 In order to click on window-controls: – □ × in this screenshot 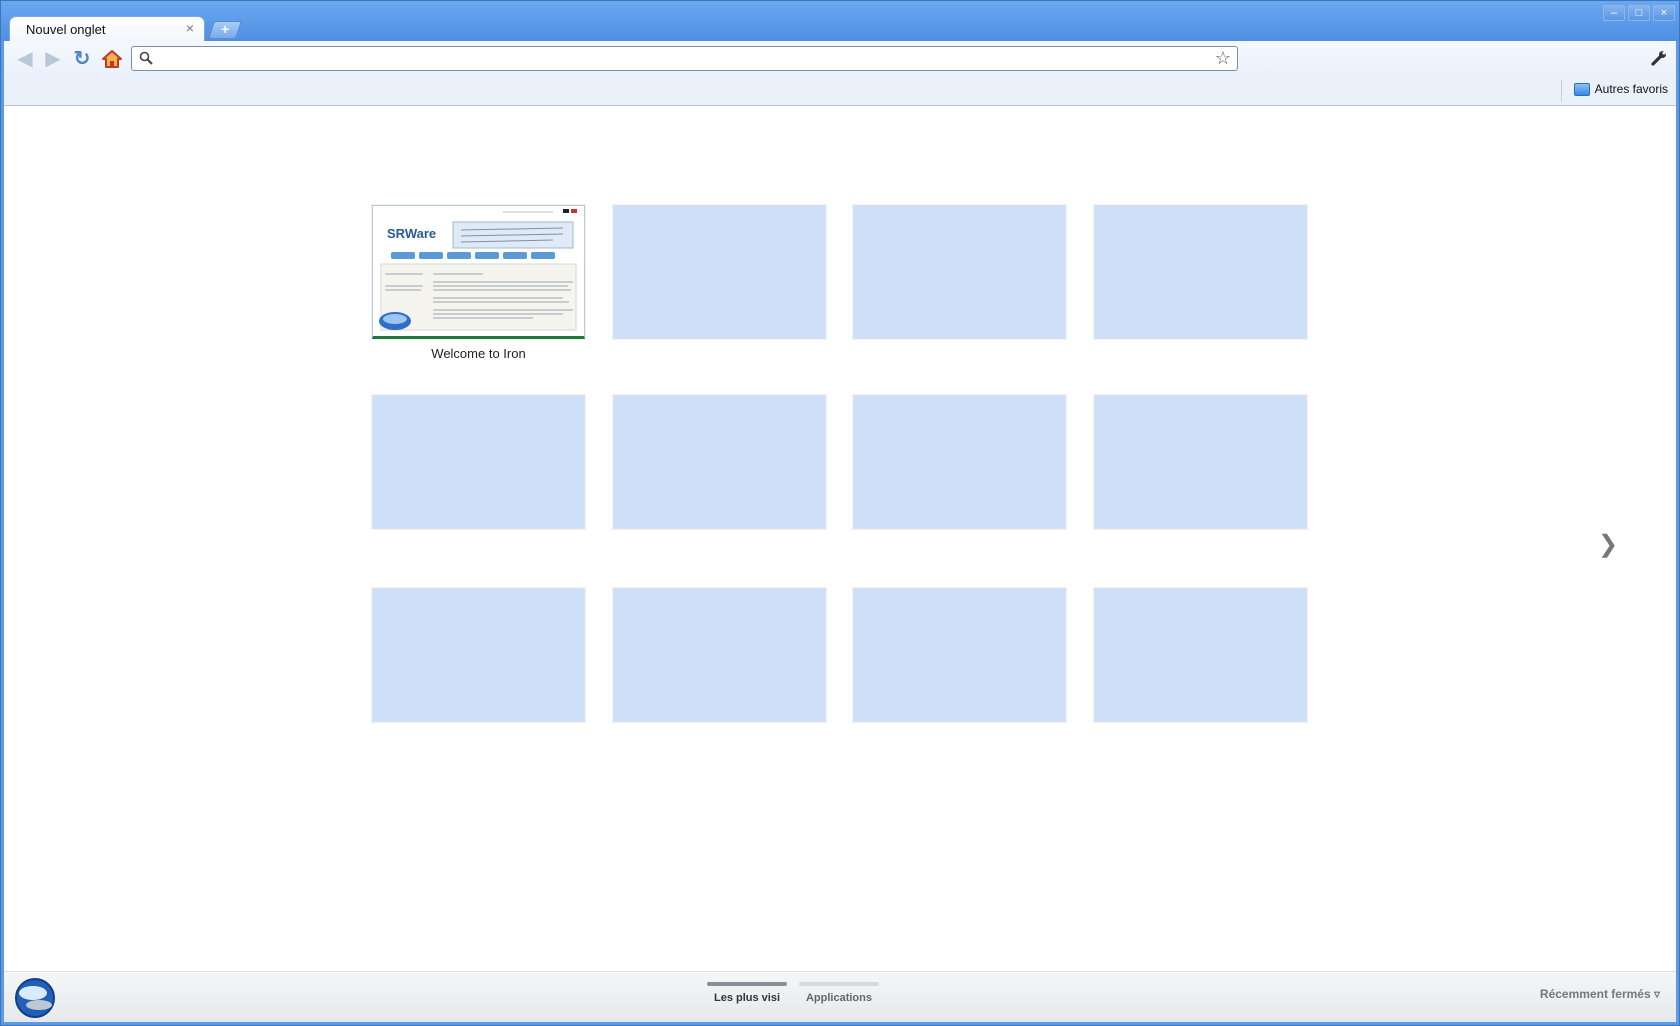, I will do `click(1639, 13)`.